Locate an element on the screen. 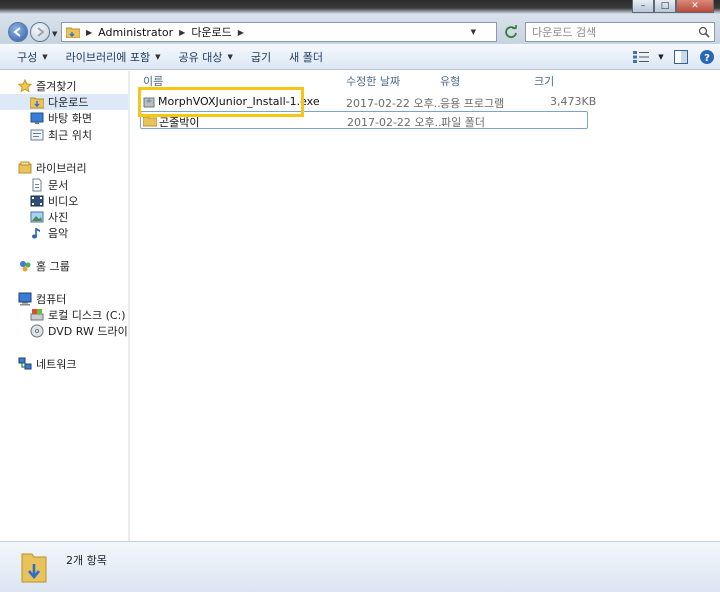 The height and width of the screenshot is (592, 720). include-library-label: 라이브러리에 포함 is located at coordinates (108, 57).